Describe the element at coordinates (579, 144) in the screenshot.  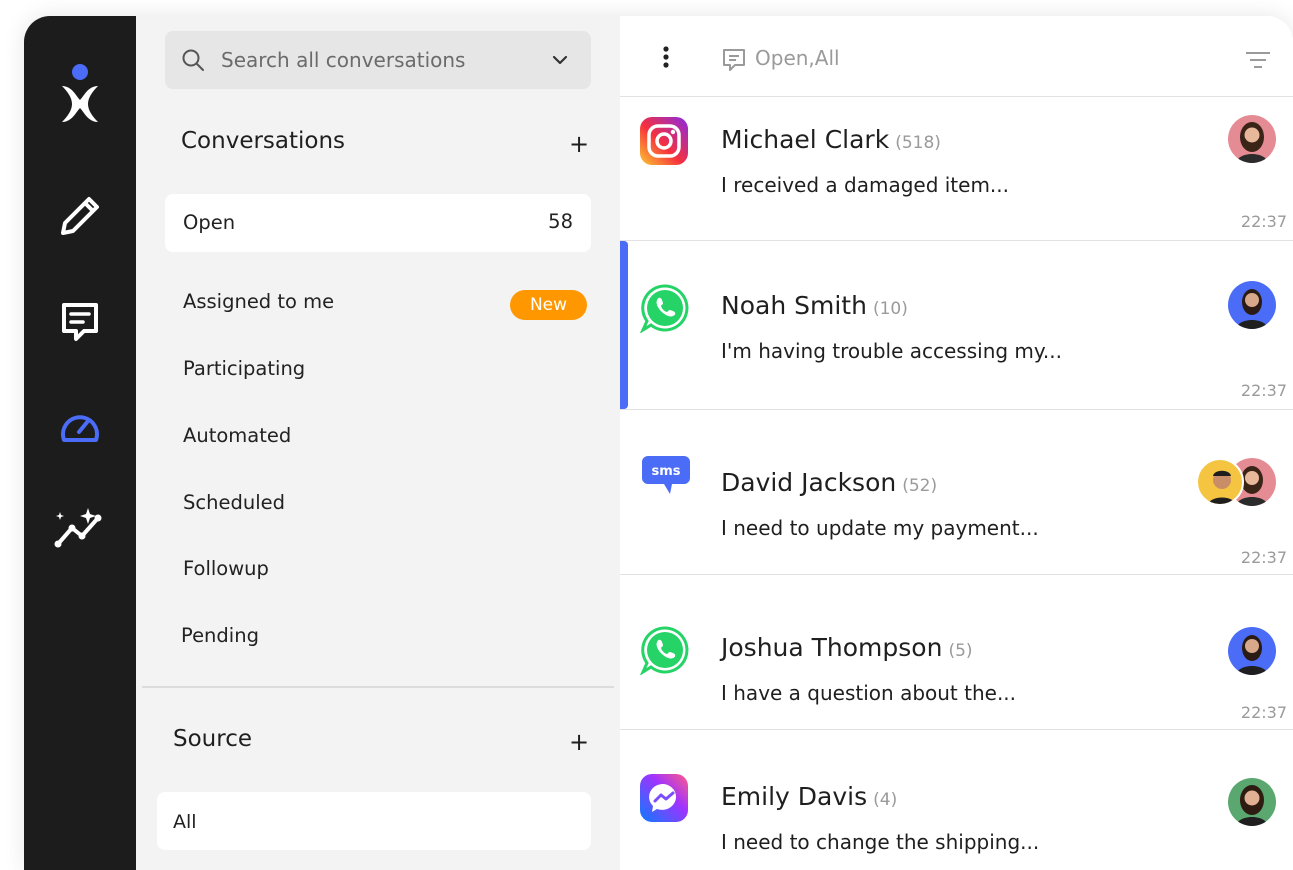
I see `add-conversation-view-button: +` at that location.